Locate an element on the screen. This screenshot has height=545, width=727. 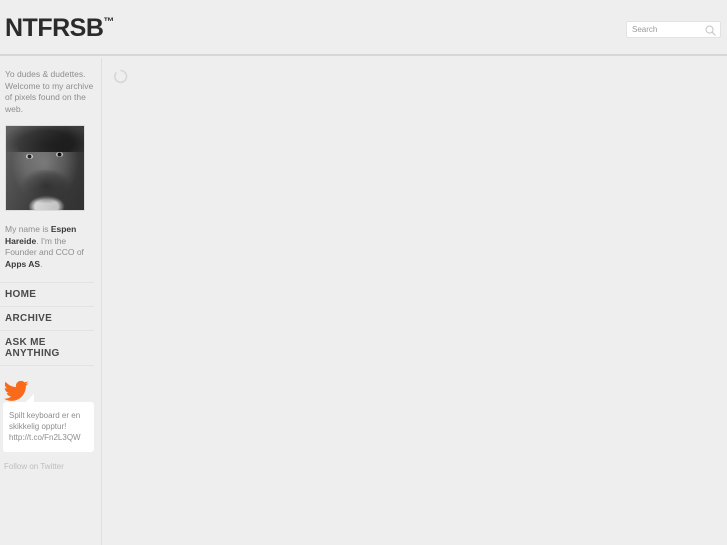
sidebar-item-home: HOME is located at coordinates (47, 294).